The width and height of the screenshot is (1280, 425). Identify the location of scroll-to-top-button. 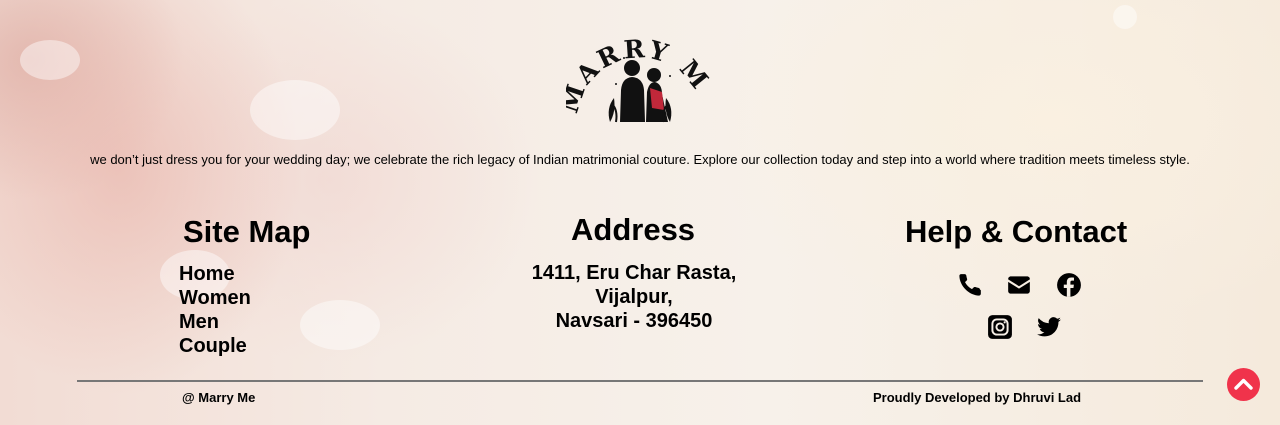
(1243, 384).